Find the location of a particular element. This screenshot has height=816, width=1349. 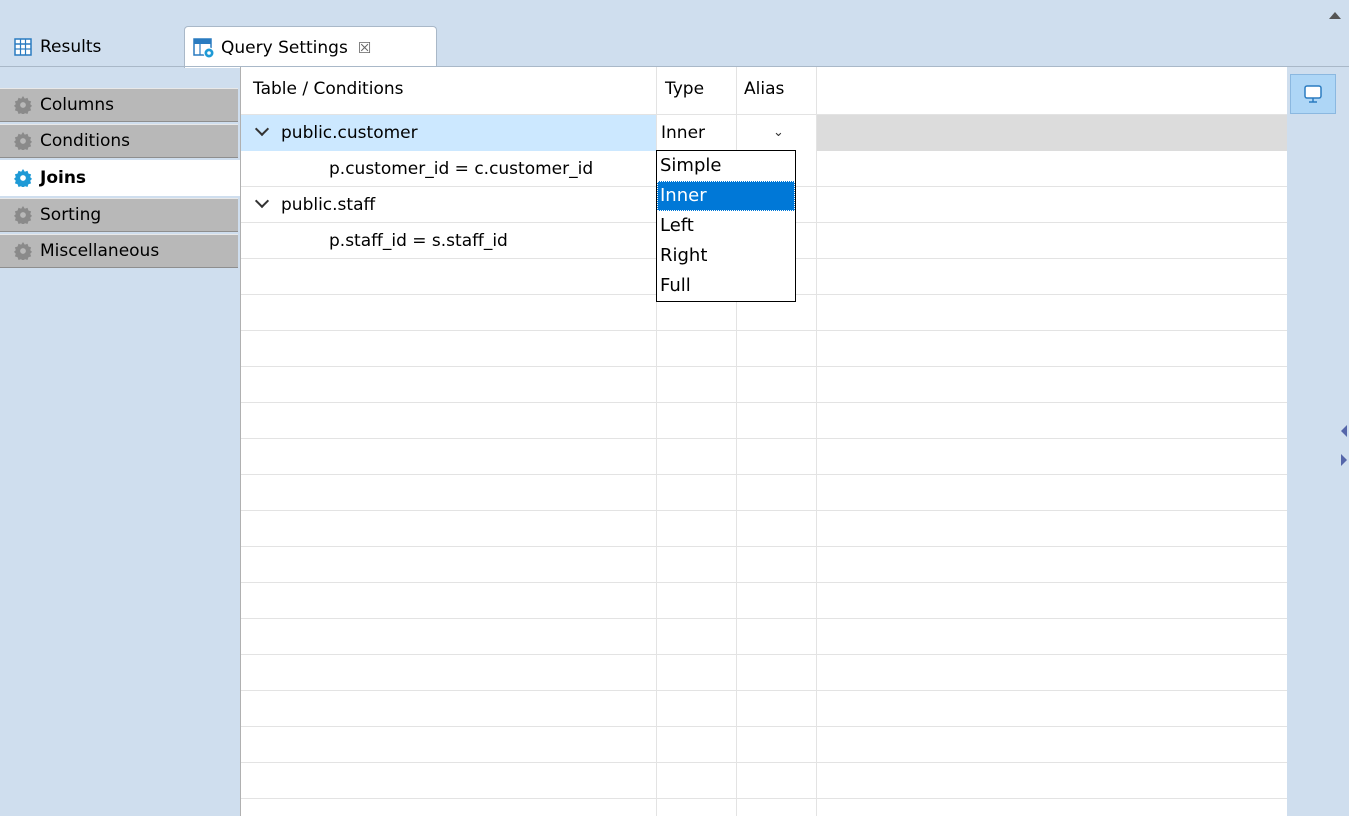

nav-item-conditions: Conditions is located at coordinates (119, 141).